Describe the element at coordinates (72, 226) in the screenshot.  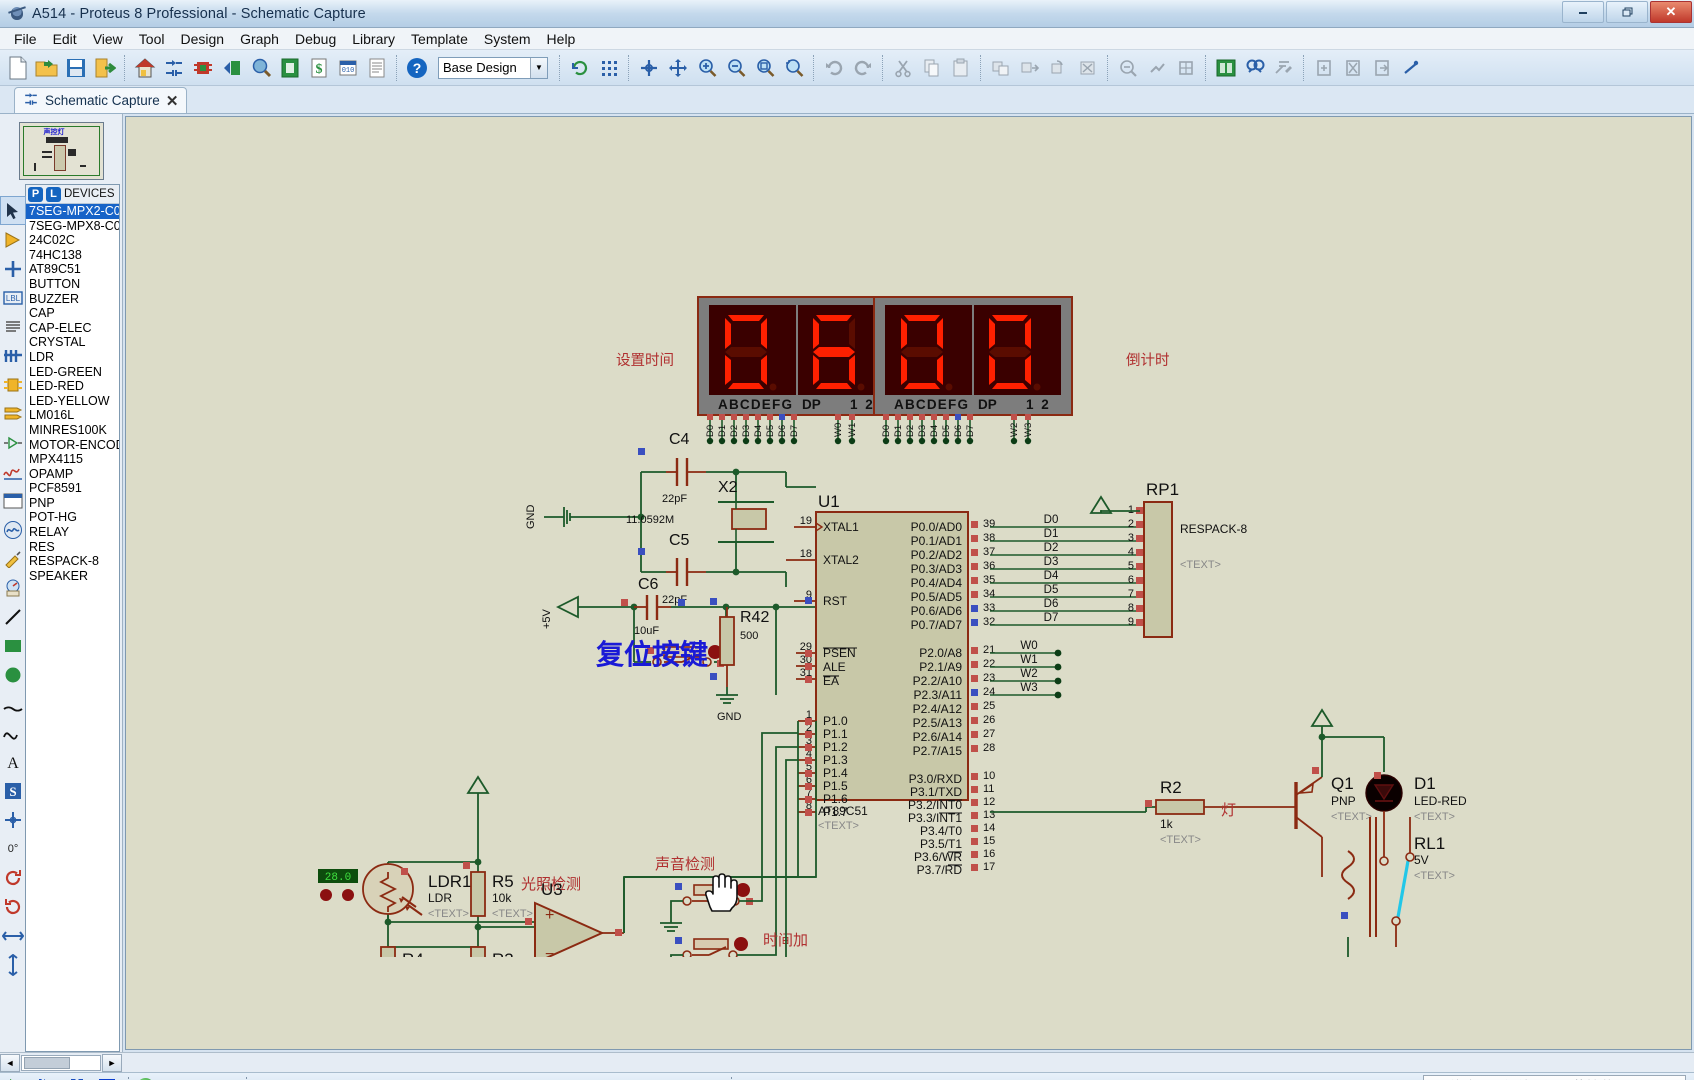
I see `list-item: 7SEG-MPX8-C0` at that location.